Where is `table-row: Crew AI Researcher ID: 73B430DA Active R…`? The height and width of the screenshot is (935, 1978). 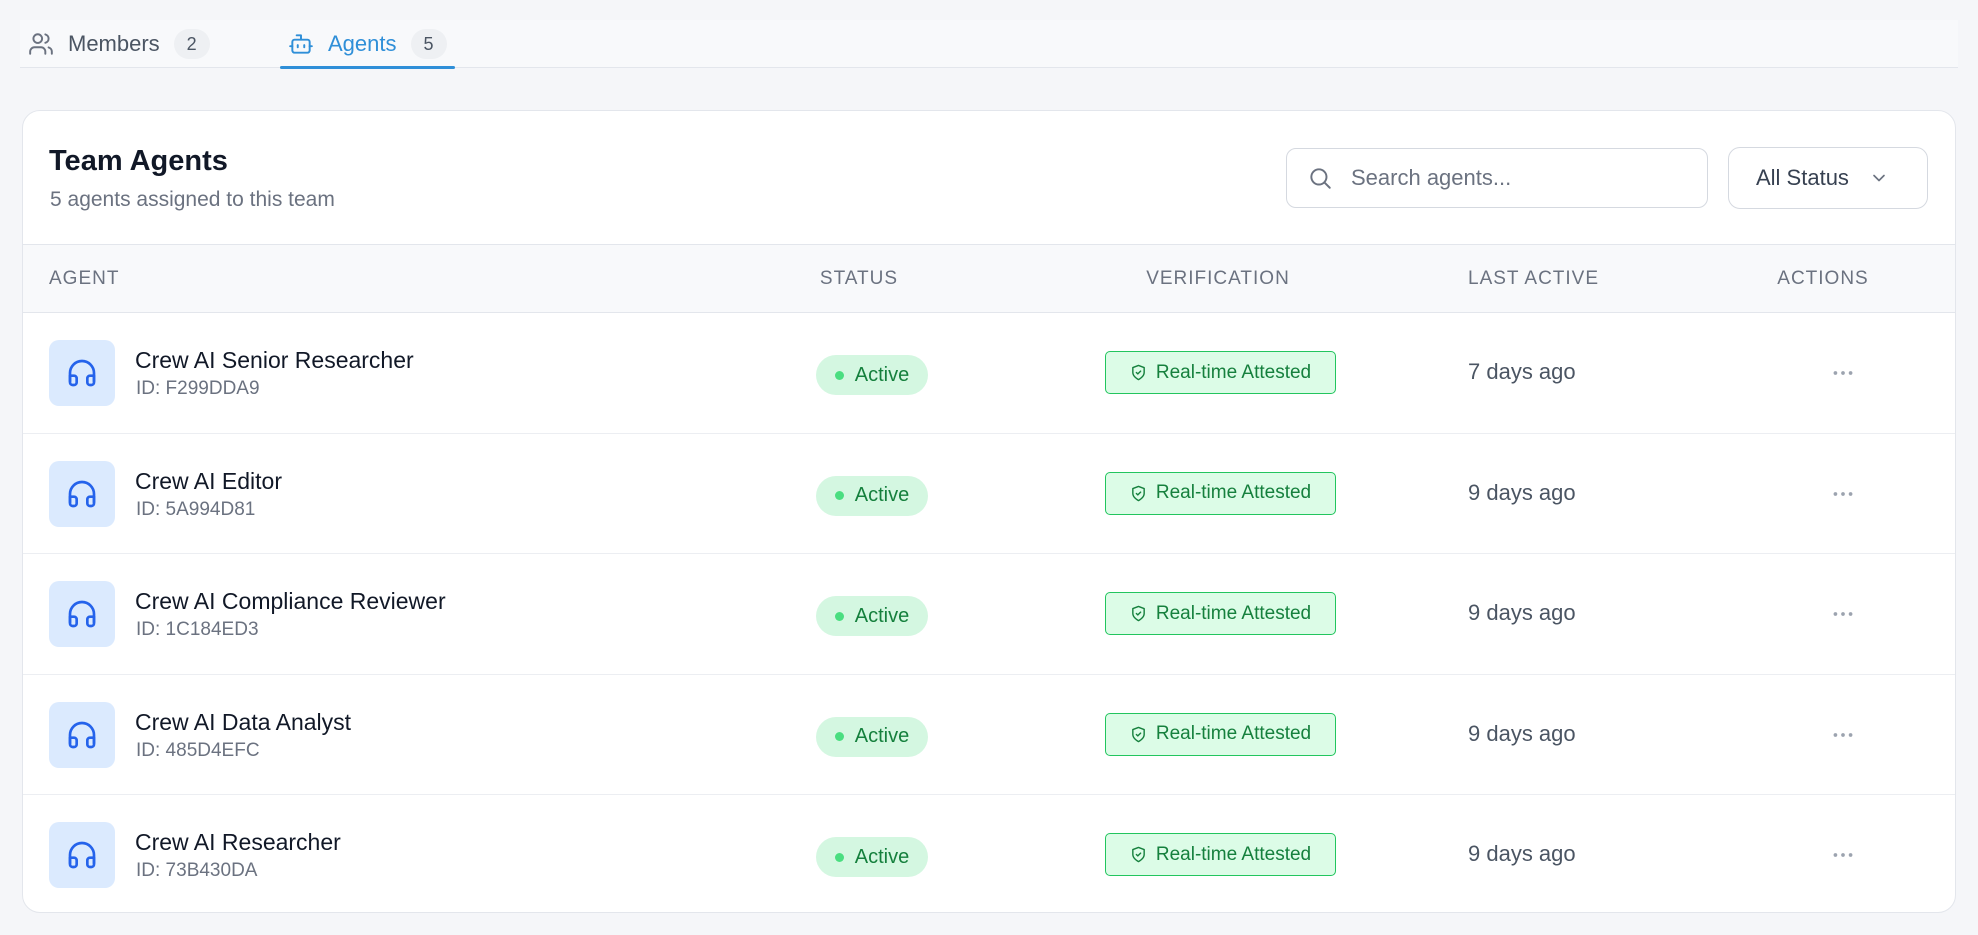 table-row: Crew AI Researcher ID: 73B430DA Active R… is located at coordinates (989, 853).